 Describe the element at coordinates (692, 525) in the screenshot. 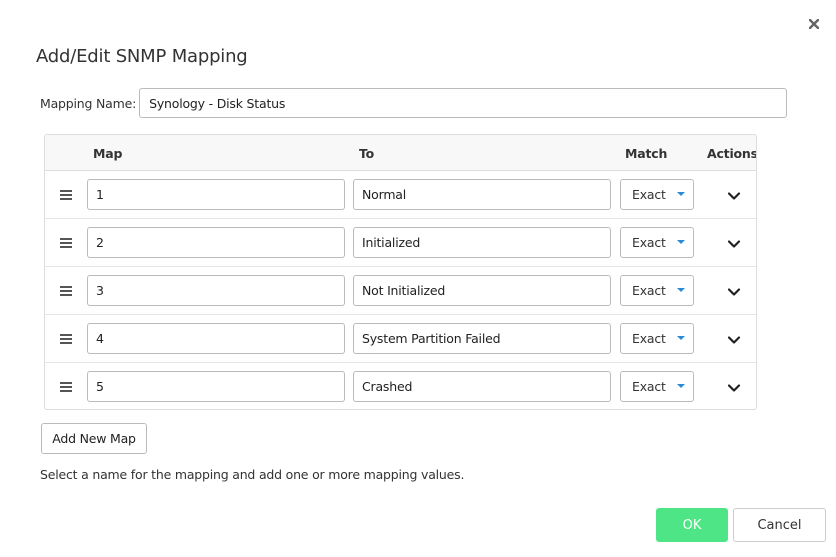

I see `ok-button: OK` at that location.